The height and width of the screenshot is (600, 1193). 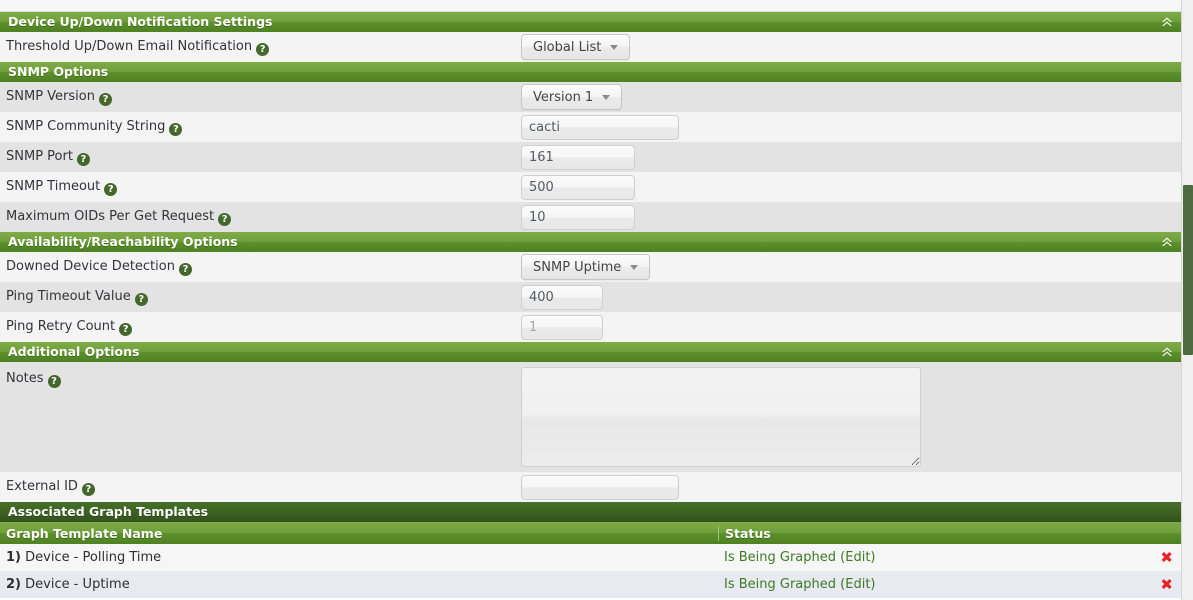 I want to click on label-external-id: External ID?, so click(x=260, y=487).